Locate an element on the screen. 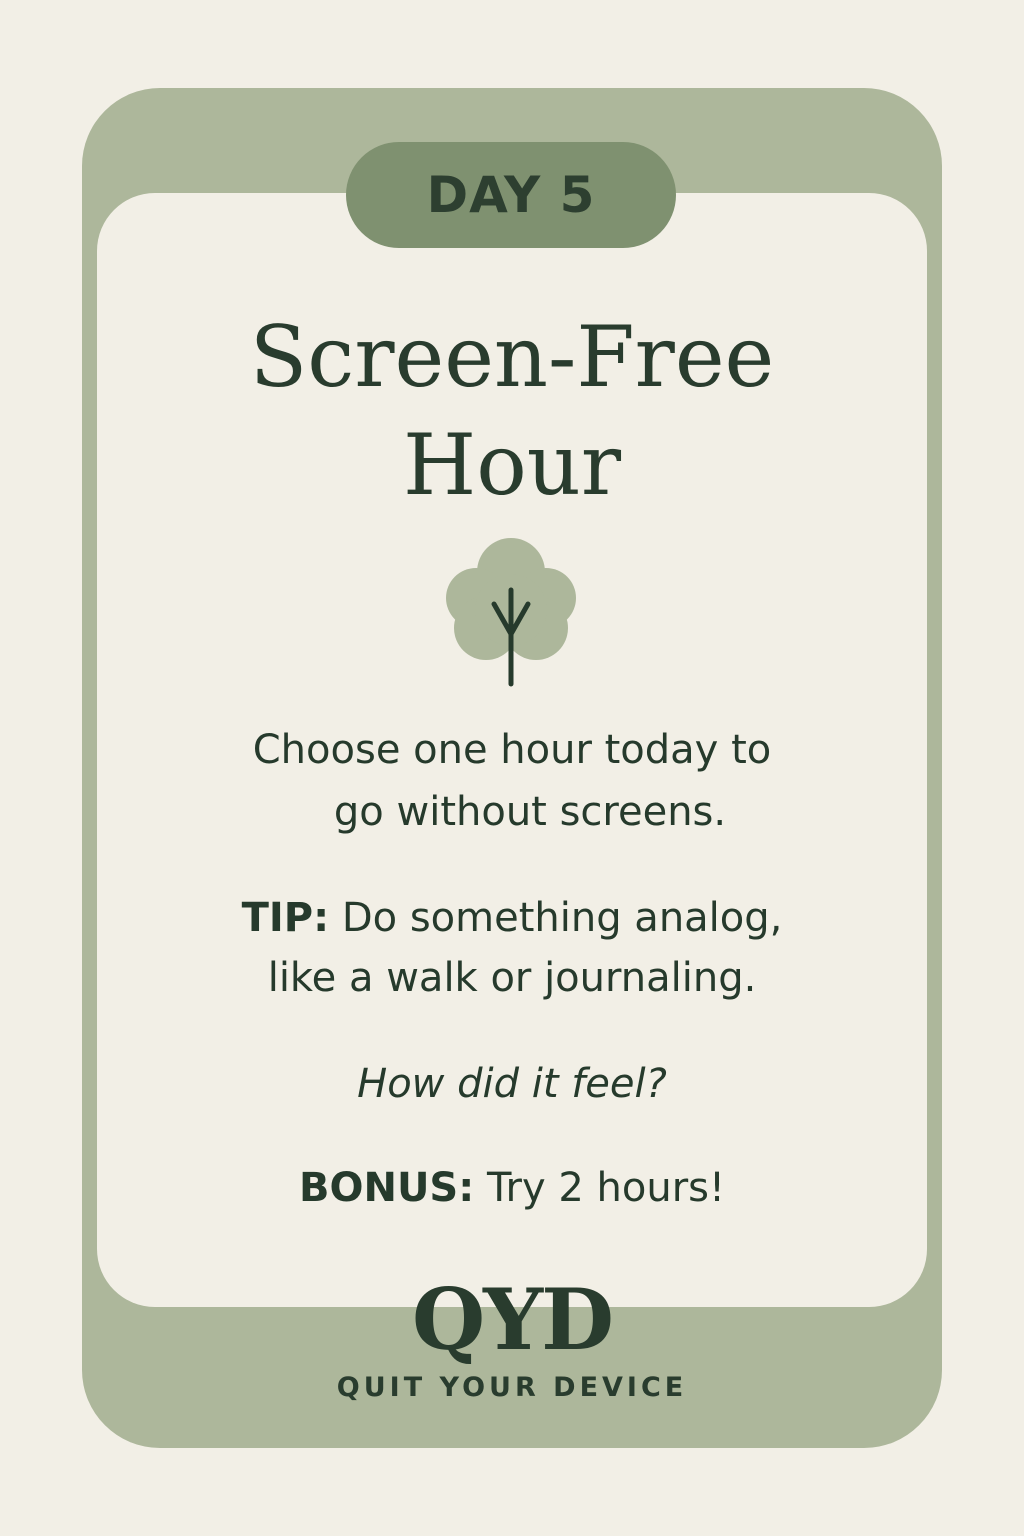 This screenshot has width=1024, height=1536. bonus-line: BONUS: Try 2 hours! is located at coordinates (512, 1188).